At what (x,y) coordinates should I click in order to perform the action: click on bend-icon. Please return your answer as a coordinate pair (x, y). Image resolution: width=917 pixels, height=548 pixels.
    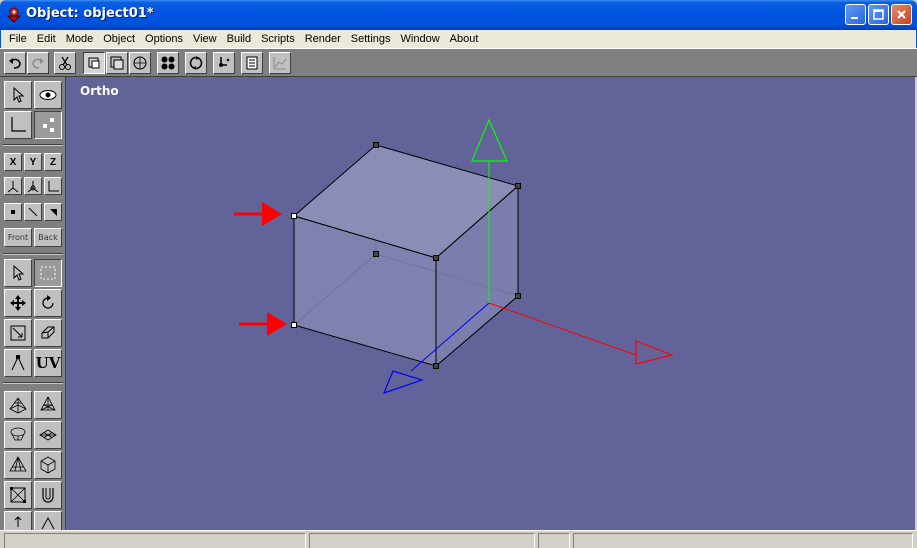
    Looking at the image, I should click on (18, 363).